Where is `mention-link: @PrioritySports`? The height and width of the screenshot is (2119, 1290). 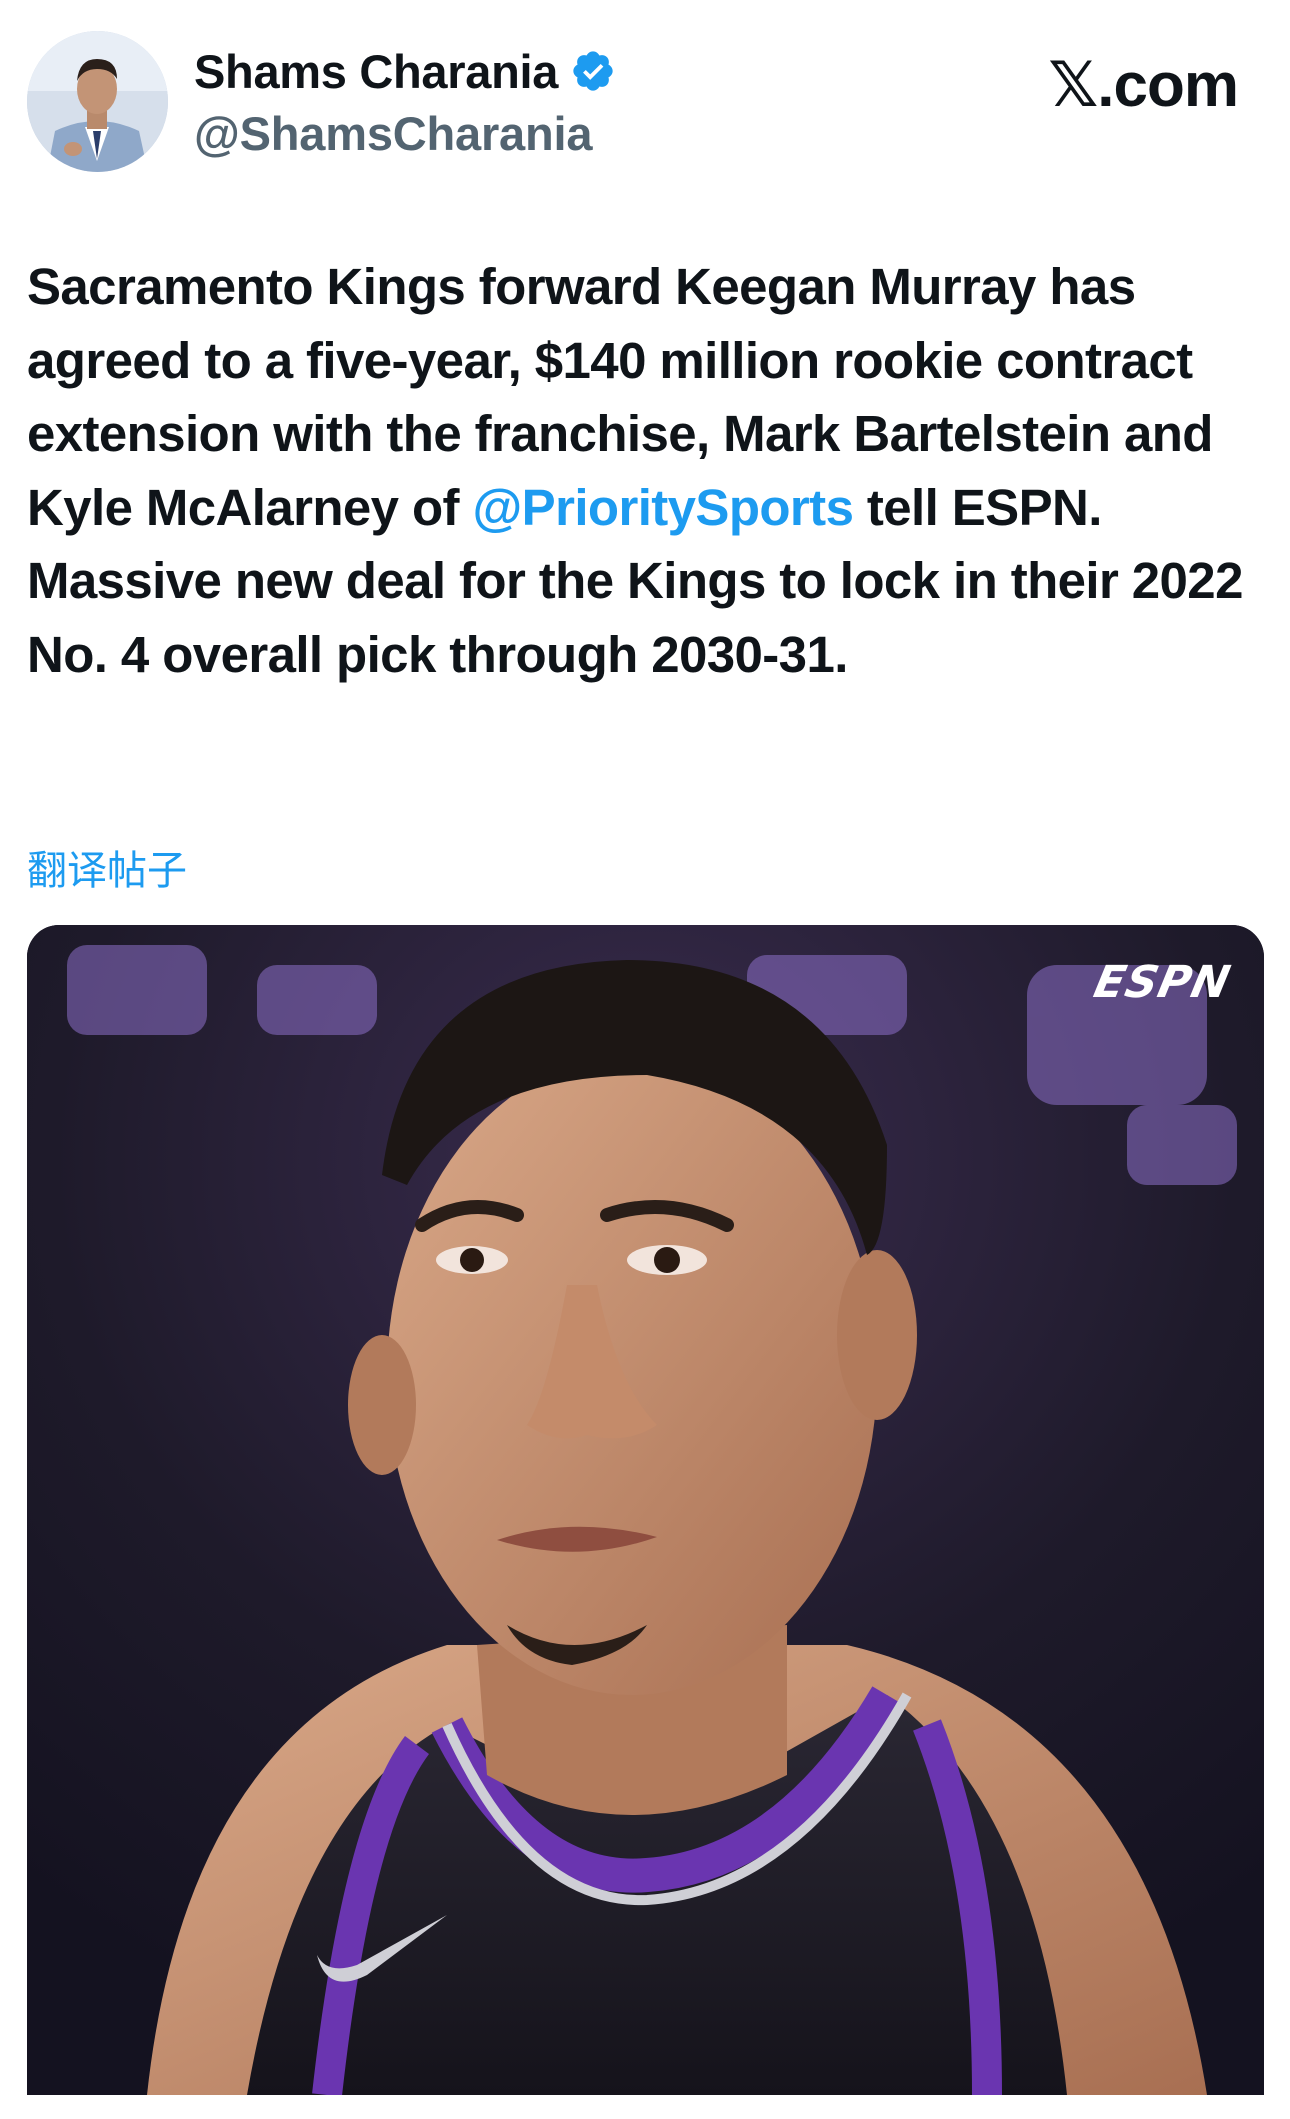 mention-link: @PrioritySports is located at coordinates (663, 507).